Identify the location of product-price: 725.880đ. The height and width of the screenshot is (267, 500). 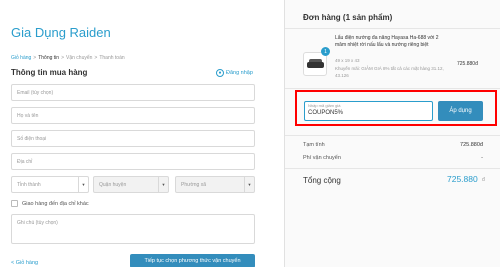
(467, 64).